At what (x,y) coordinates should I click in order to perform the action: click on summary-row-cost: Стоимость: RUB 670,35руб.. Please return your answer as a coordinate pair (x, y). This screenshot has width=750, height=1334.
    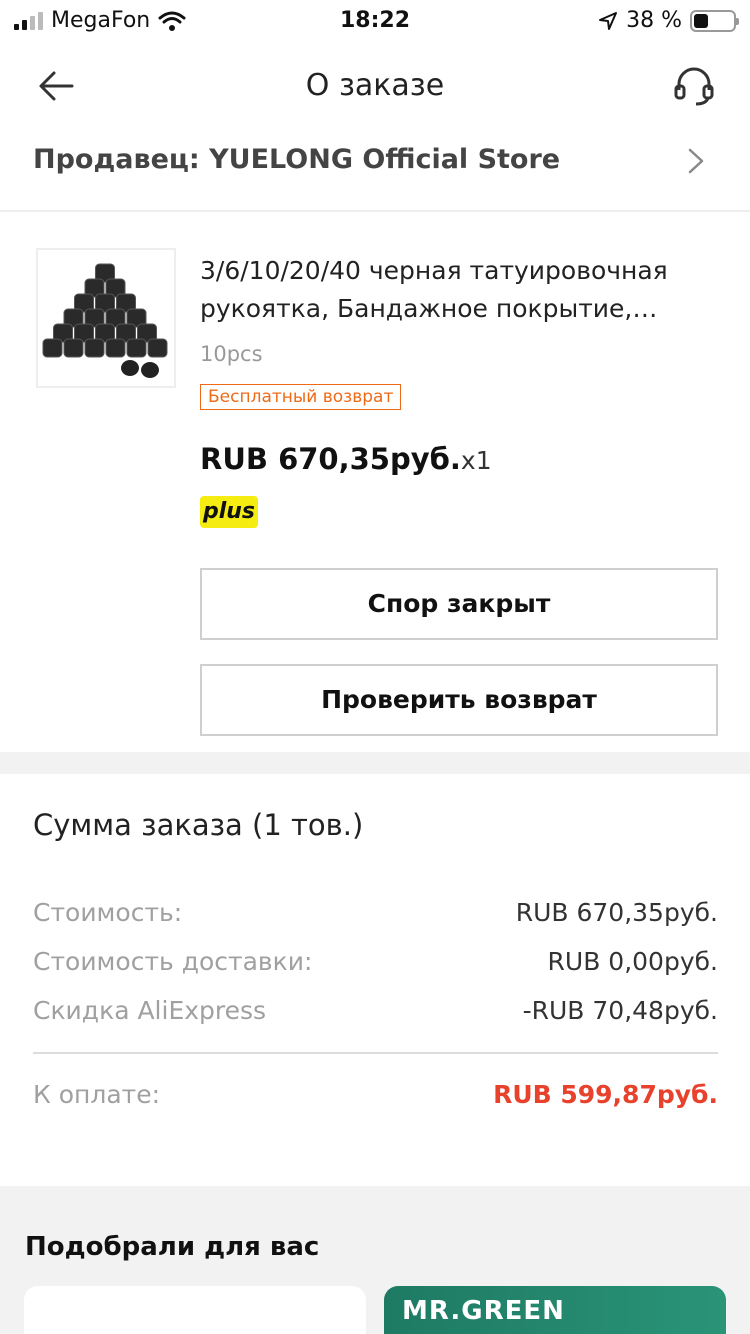
    Looking at the image, I should click on (375, 912).